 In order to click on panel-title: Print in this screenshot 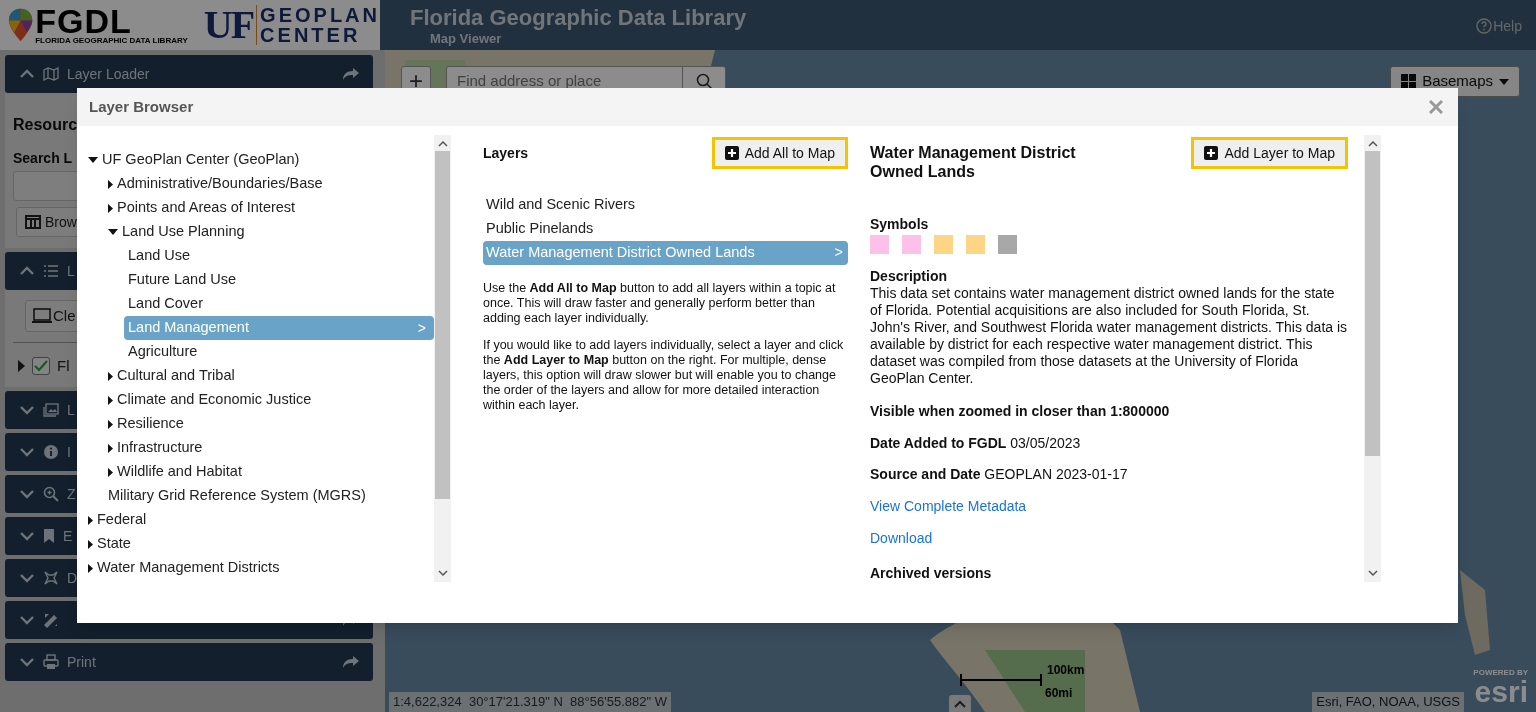, I will do `click(81, 662)`.